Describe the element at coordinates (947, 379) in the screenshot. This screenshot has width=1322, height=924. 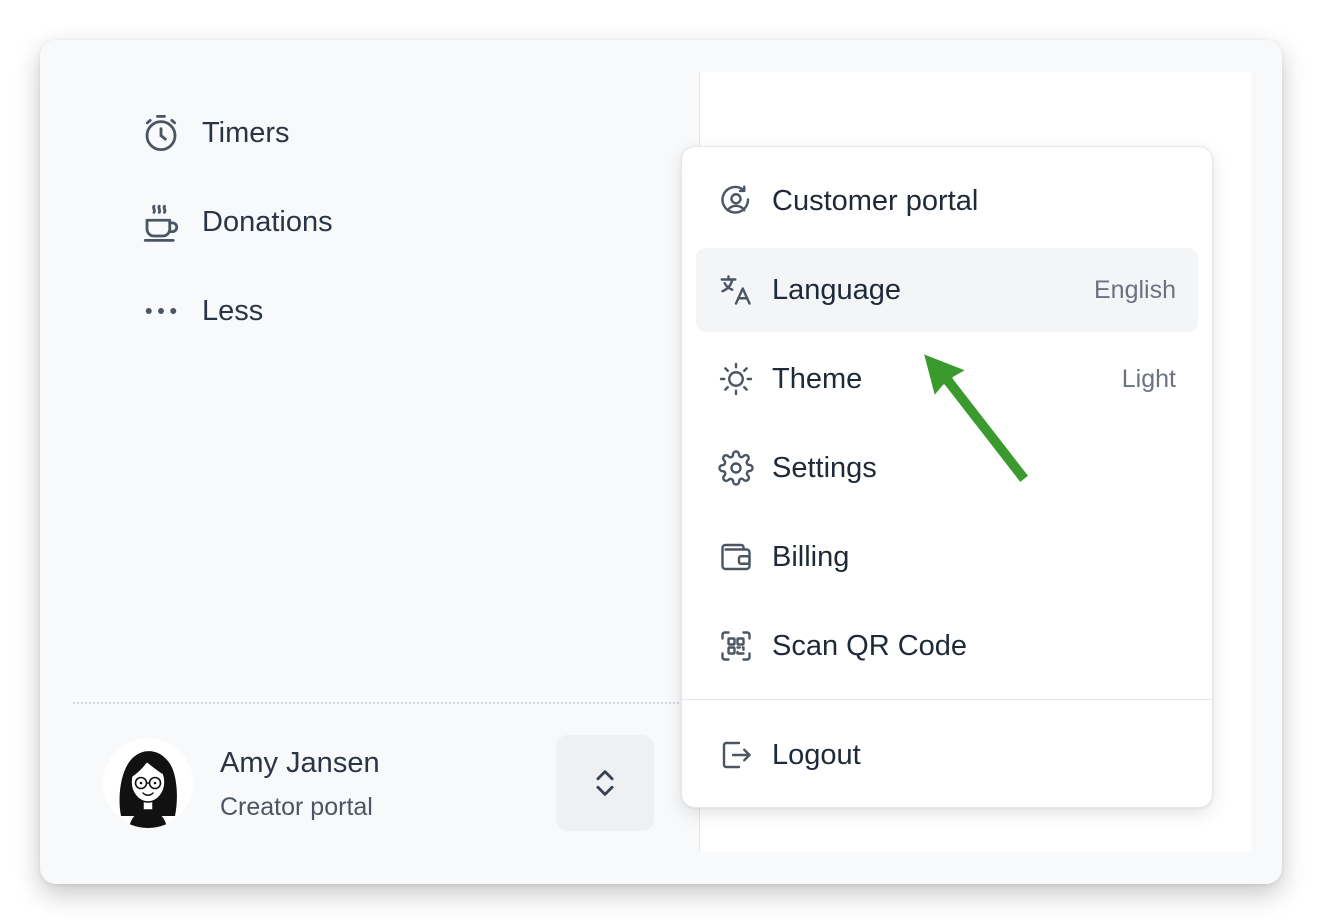
I see `menu-item-theme: Theme Light` at that location.